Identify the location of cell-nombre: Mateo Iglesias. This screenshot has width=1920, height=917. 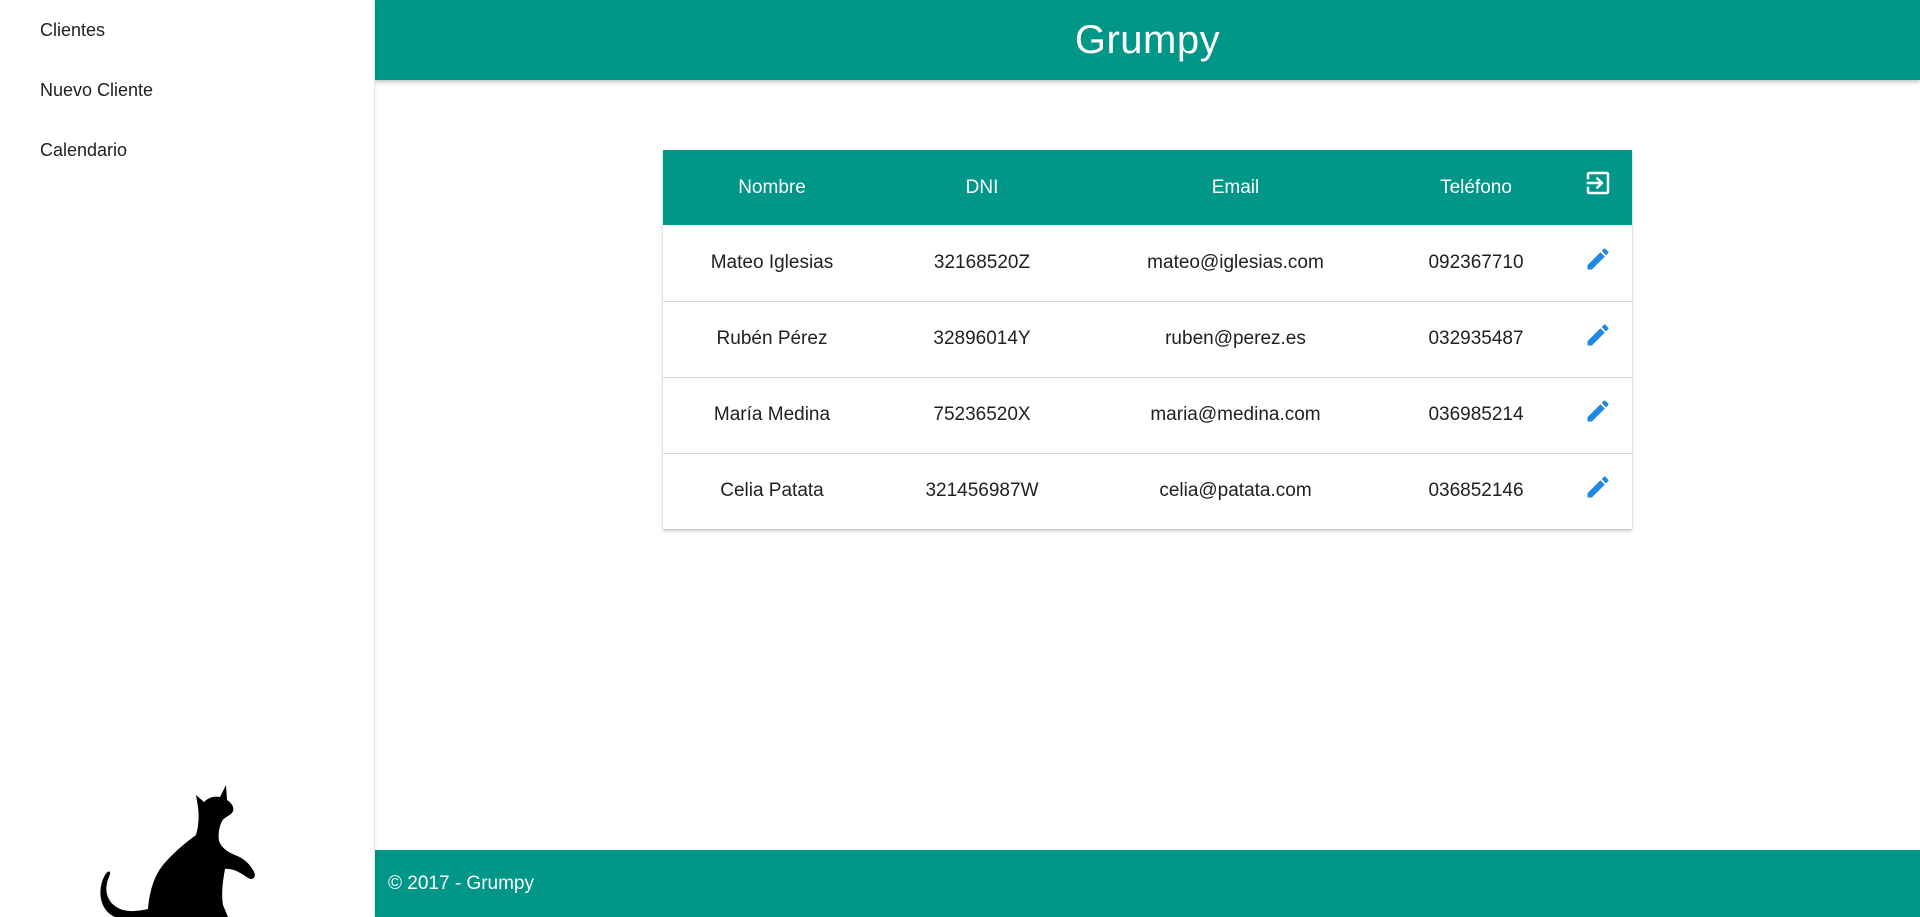
(772, 262).